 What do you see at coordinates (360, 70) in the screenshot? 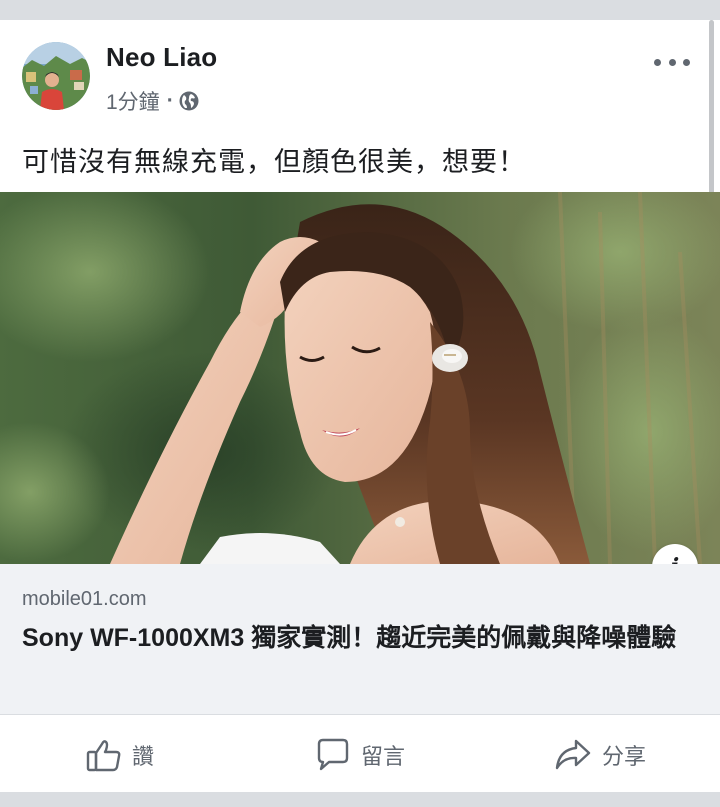
I see `post-header: Neo Liao 1分鐘 ·` at bounding box center [360, 70].